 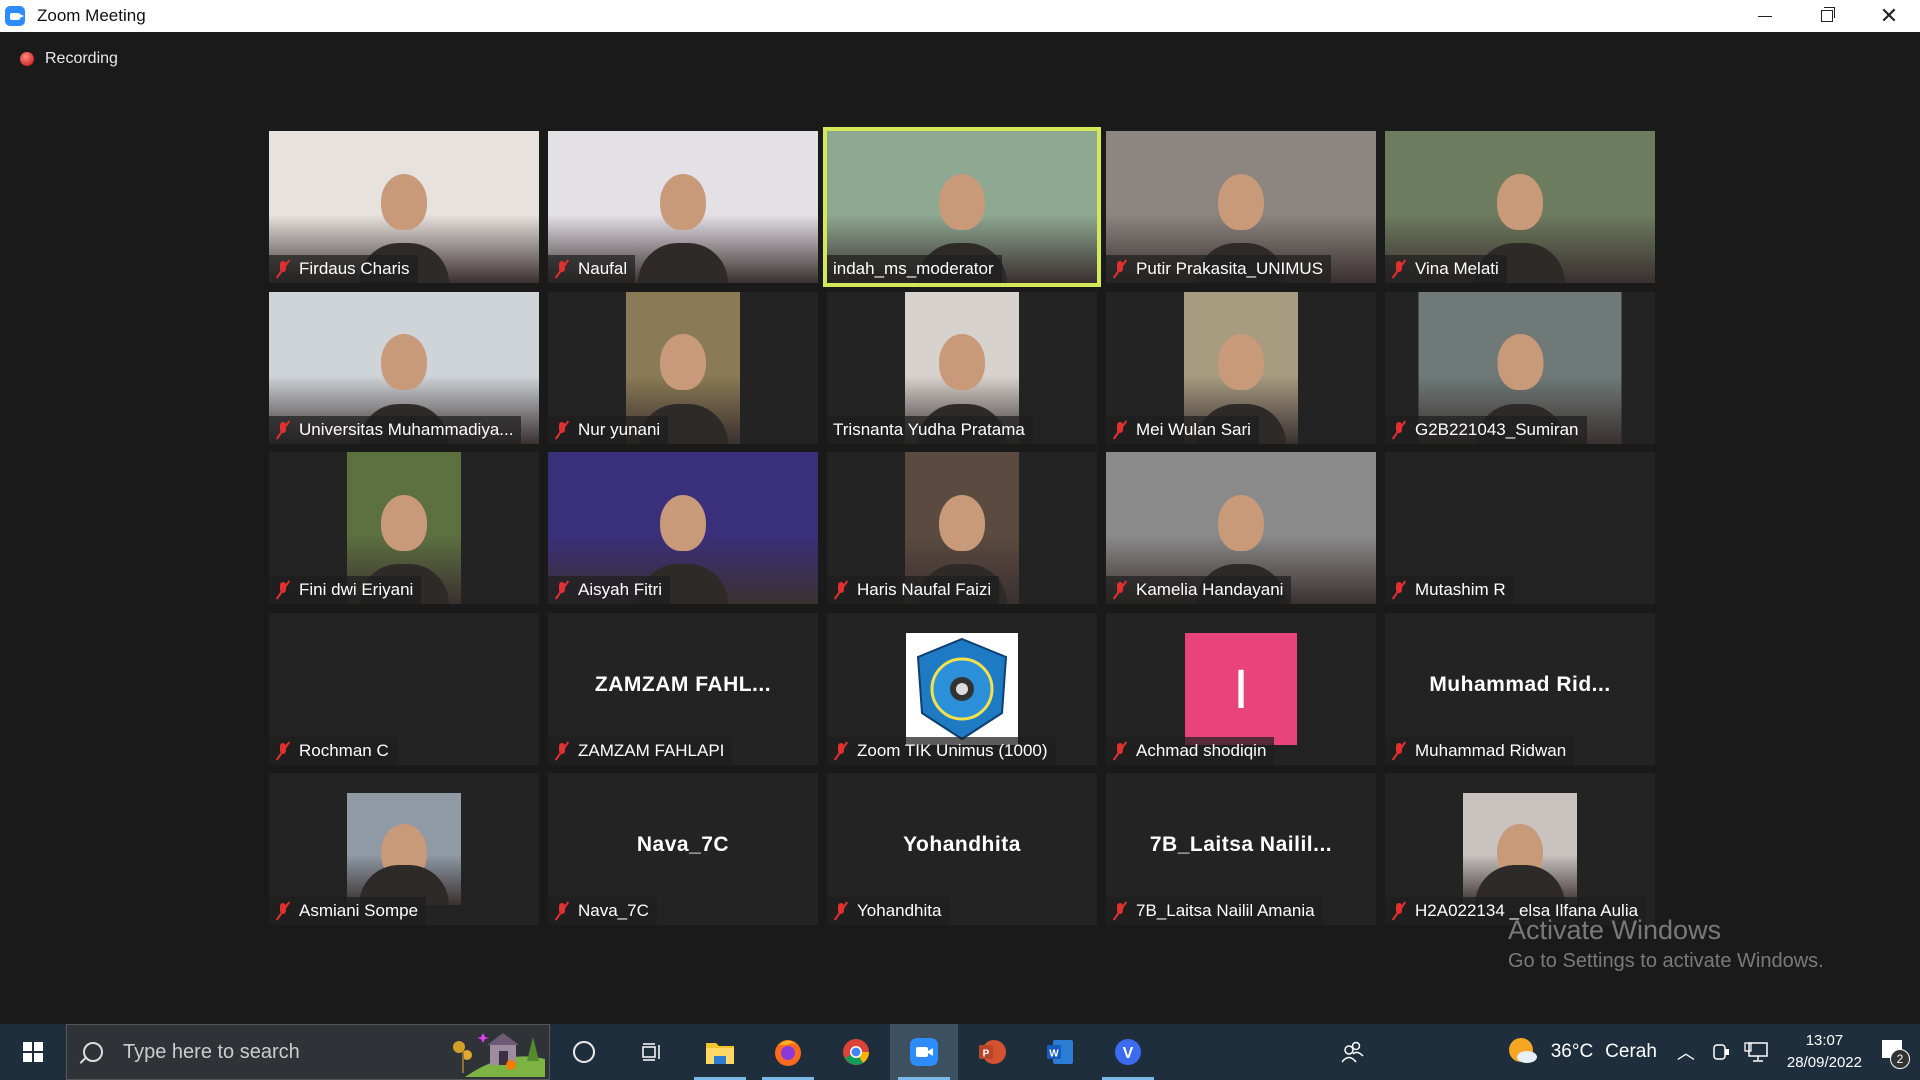 I want to click on participant-tile: Yohandhita Yohandhita, so click(x=962, y=849).